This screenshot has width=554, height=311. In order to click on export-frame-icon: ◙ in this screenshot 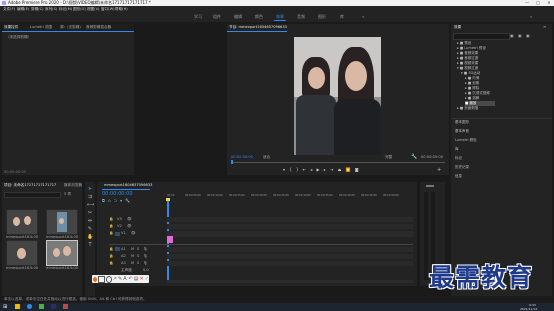, I will do `click(359, 169)`.